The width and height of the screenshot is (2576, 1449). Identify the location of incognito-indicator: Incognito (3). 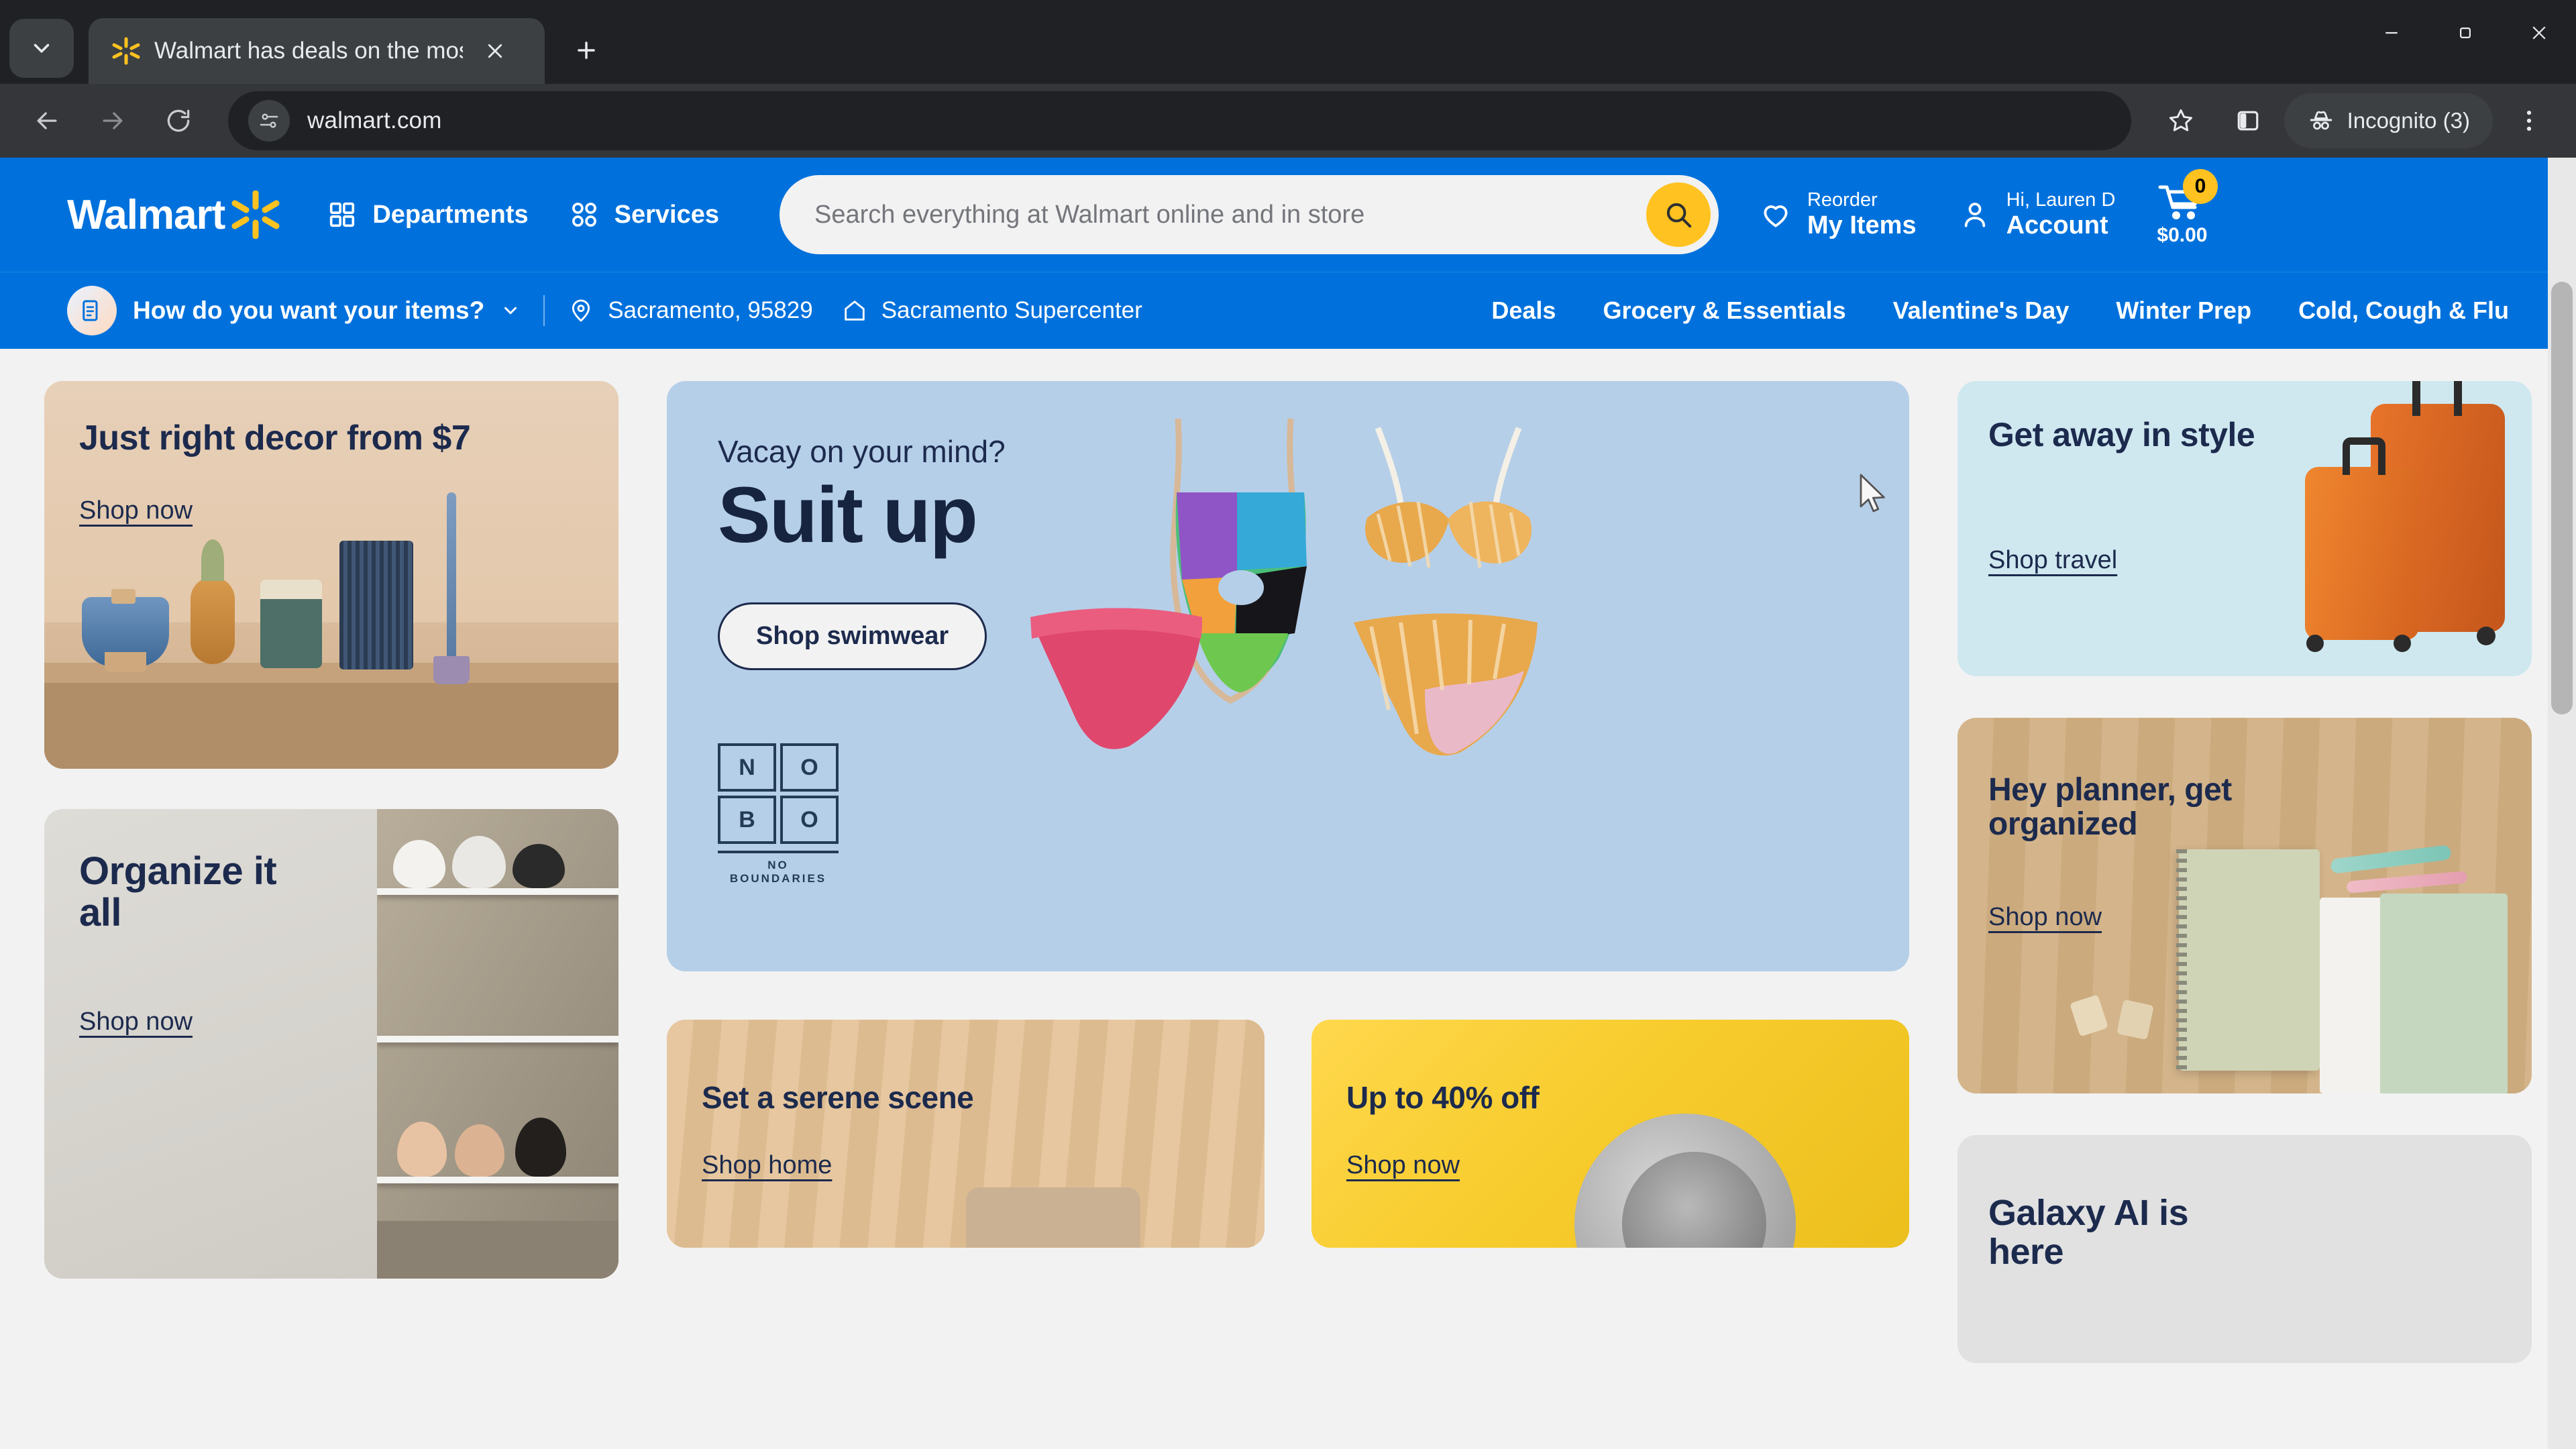
(2388, 120).